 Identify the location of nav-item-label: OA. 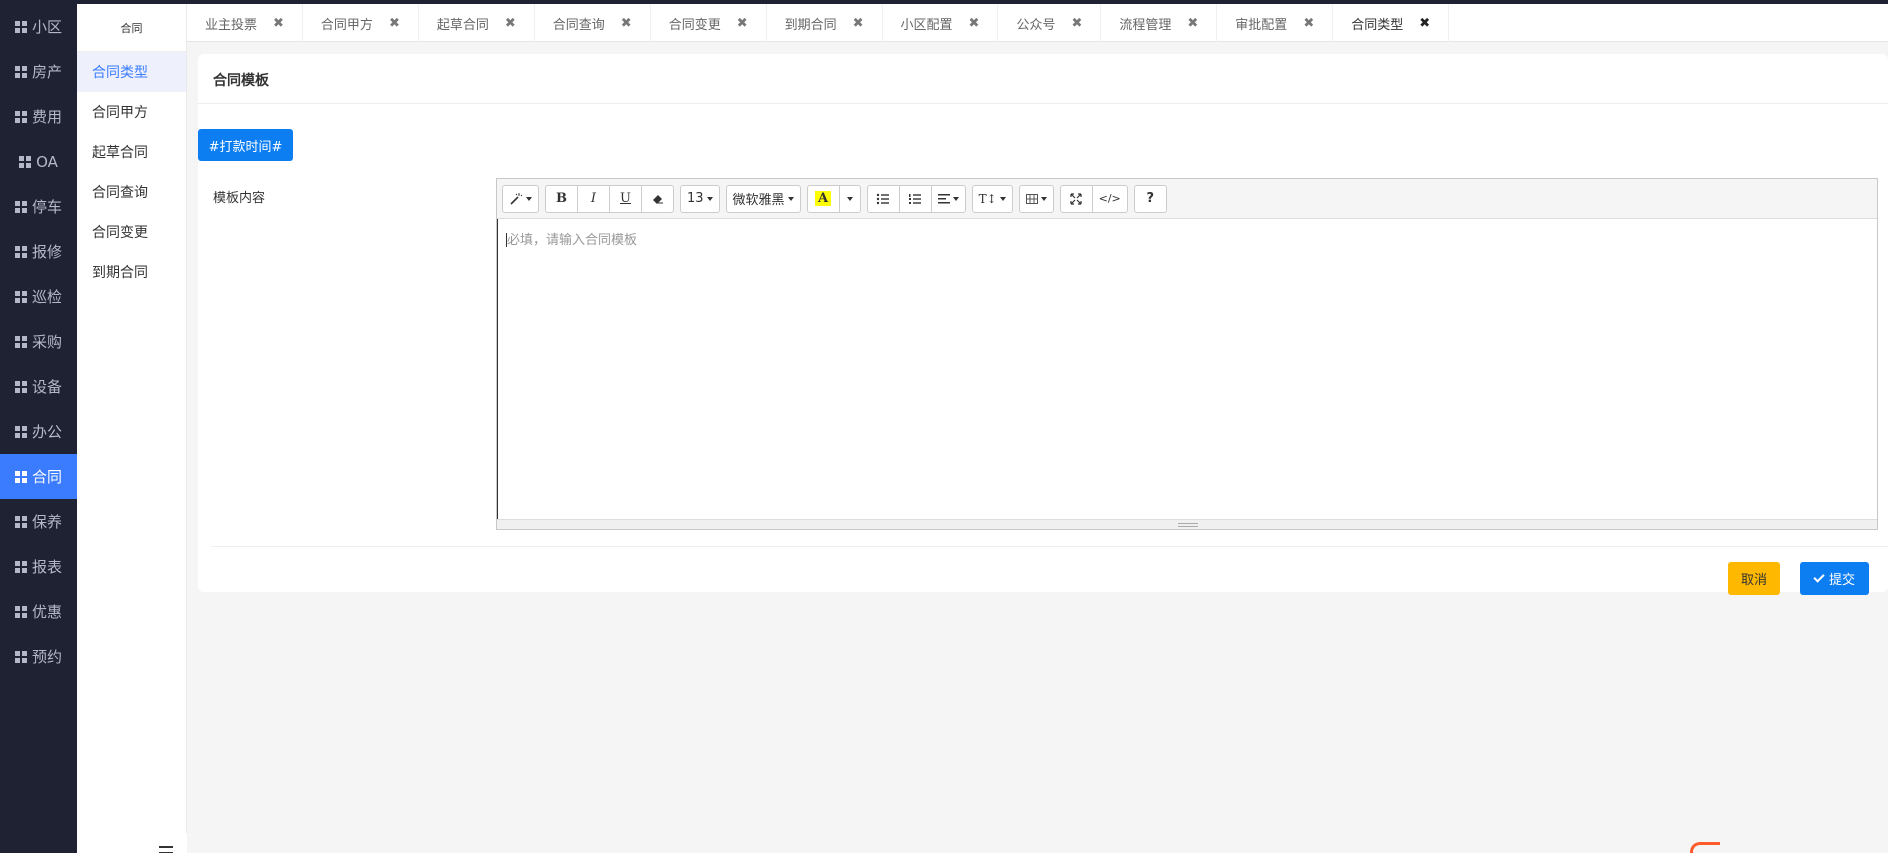
(47, 161).